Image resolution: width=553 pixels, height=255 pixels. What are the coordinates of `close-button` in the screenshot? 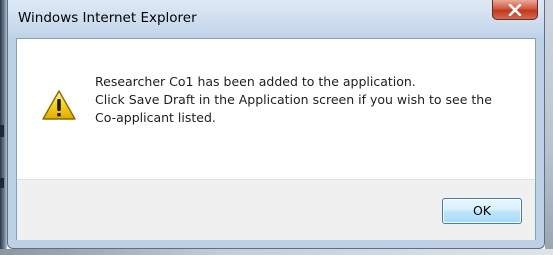 It's located at (515, 10).